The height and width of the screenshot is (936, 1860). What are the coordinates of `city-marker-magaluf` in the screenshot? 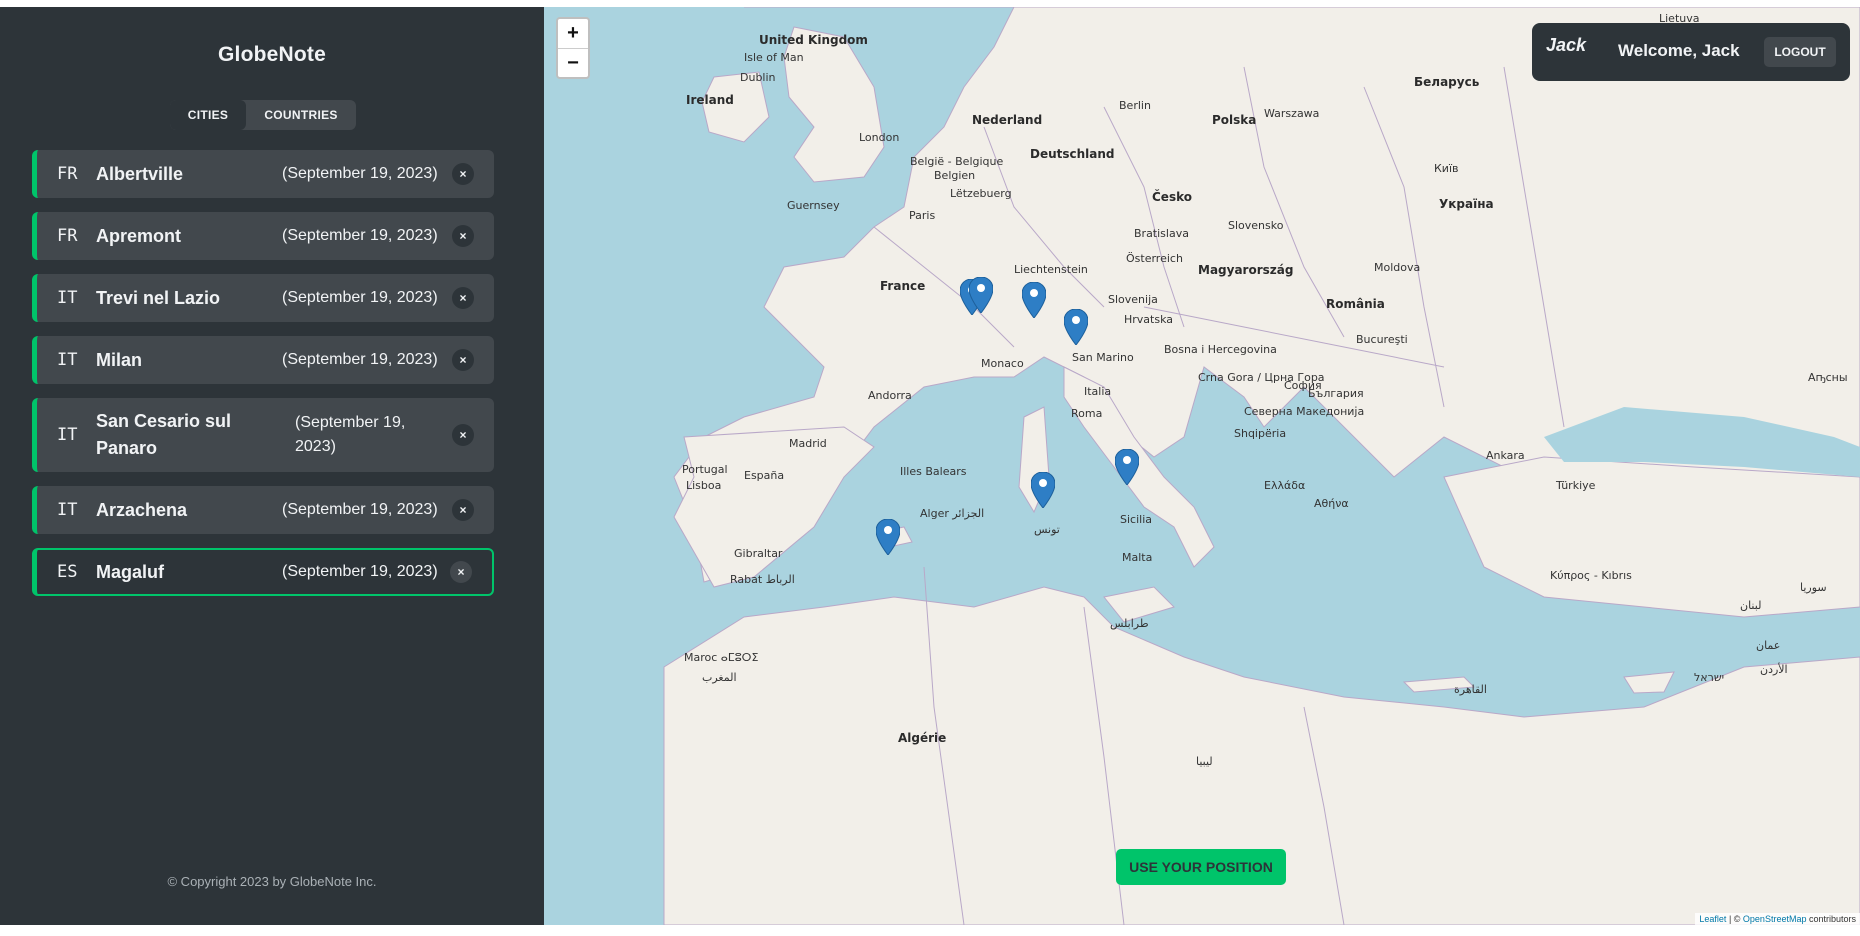 It's located at (888, 537).